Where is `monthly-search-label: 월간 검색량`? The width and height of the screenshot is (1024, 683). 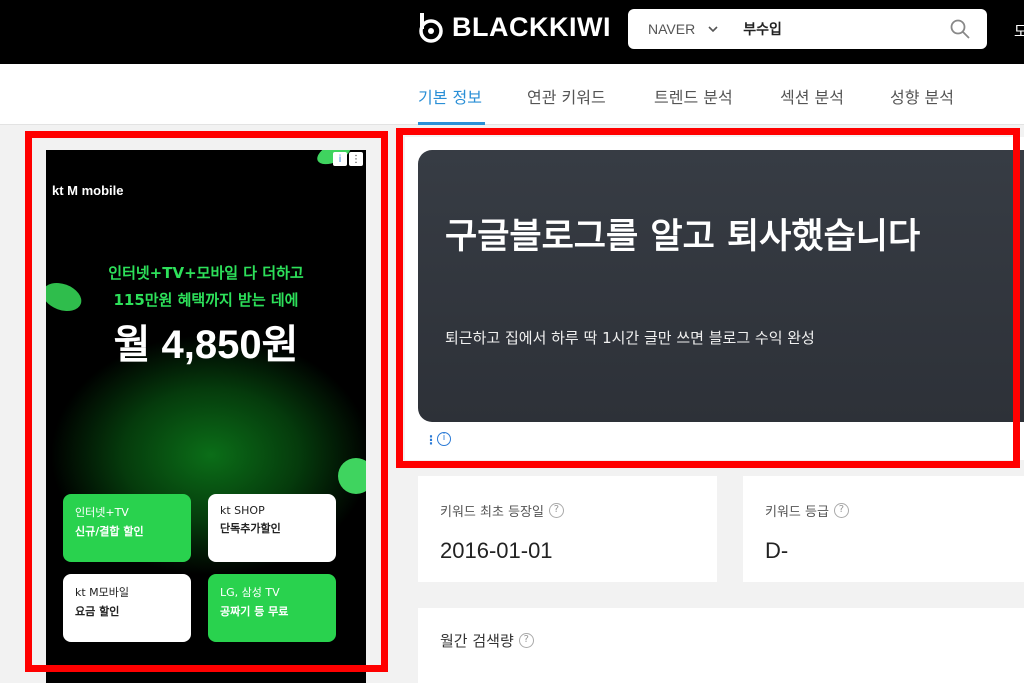 monthly-search-label: 월간 검색량 is located at coordinates (477, 641).